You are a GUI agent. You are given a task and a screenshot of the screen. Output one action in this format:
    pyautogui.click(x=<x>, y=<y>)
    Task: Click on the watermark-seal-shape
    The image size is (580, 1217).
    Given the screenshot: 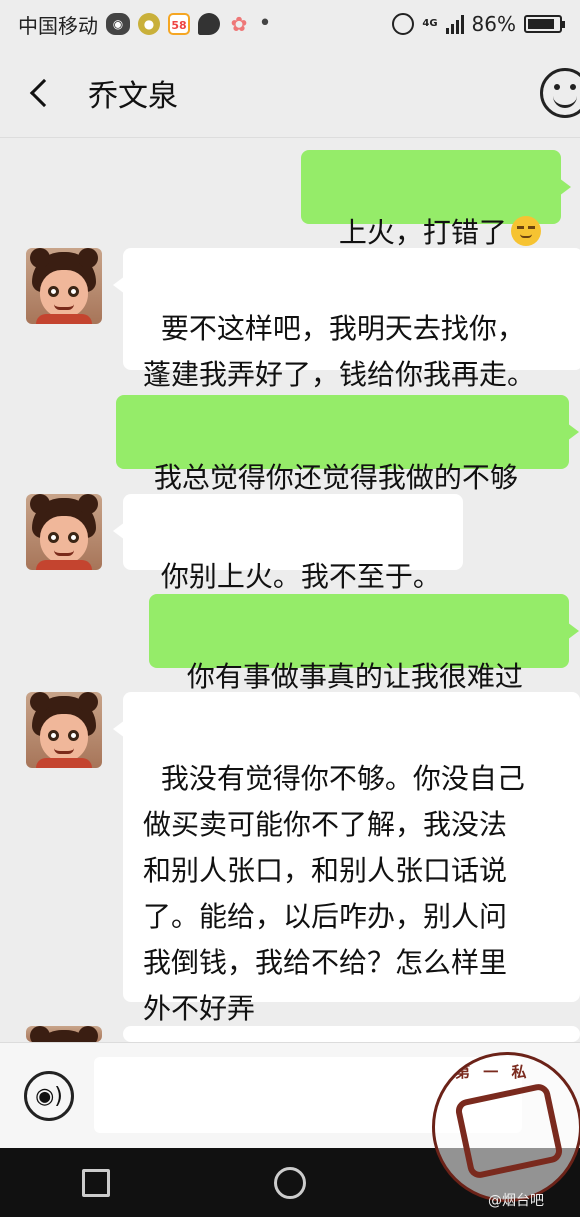 What is the action you would take?
    pyautogui.click(x=509, y=1131)
    